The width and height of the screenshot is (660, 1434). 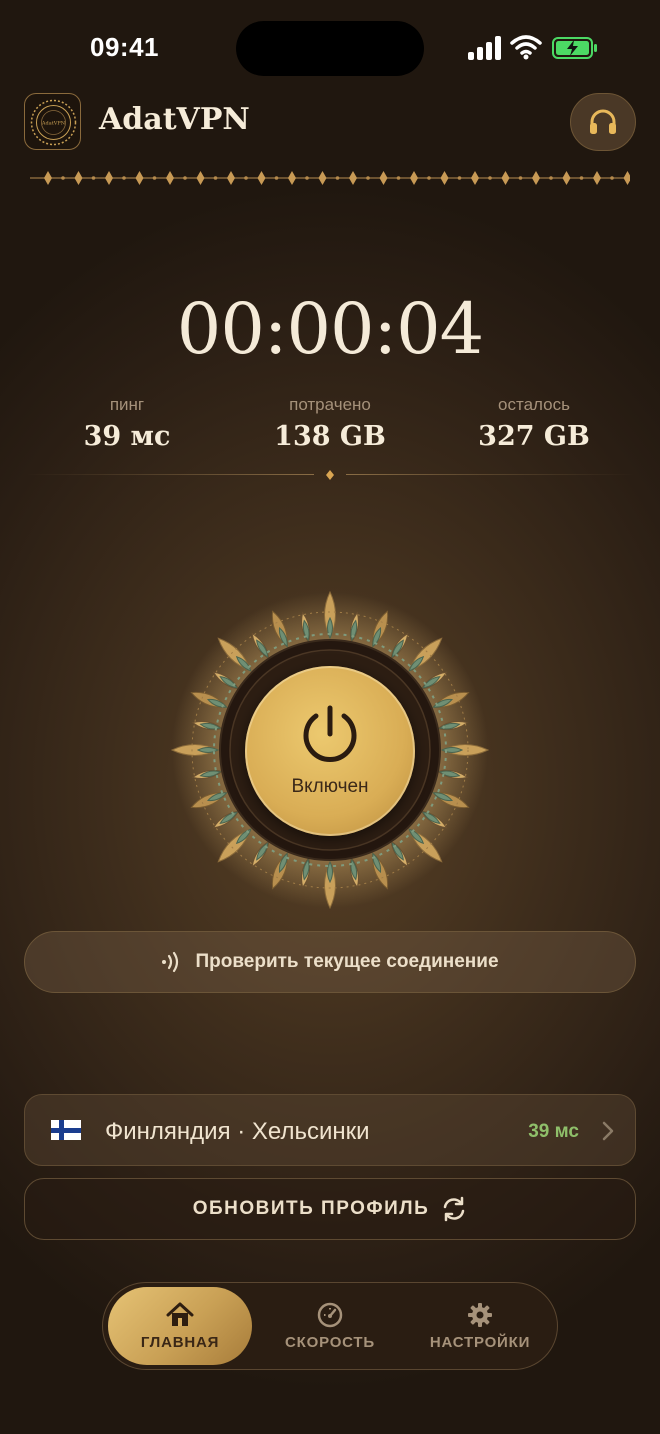 I want to click on headphones-icon, so click(x=603, y=121).